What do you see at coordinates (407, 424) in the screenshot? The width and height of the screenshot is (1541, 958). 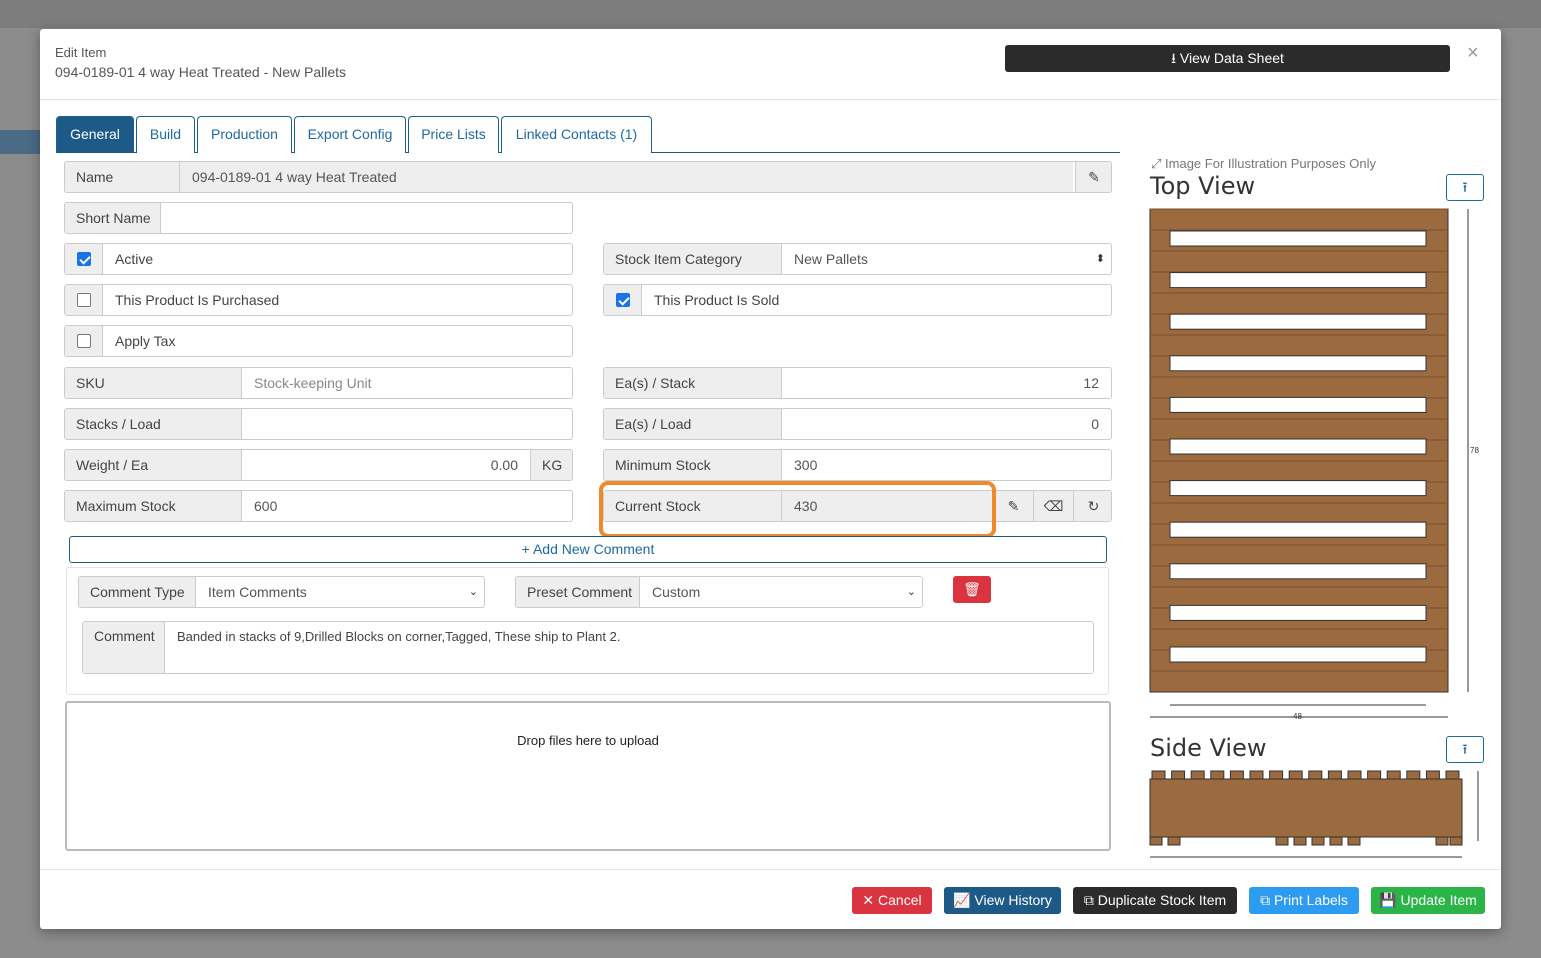 I see `stacks-load-input` at bounding box center [407, 424].